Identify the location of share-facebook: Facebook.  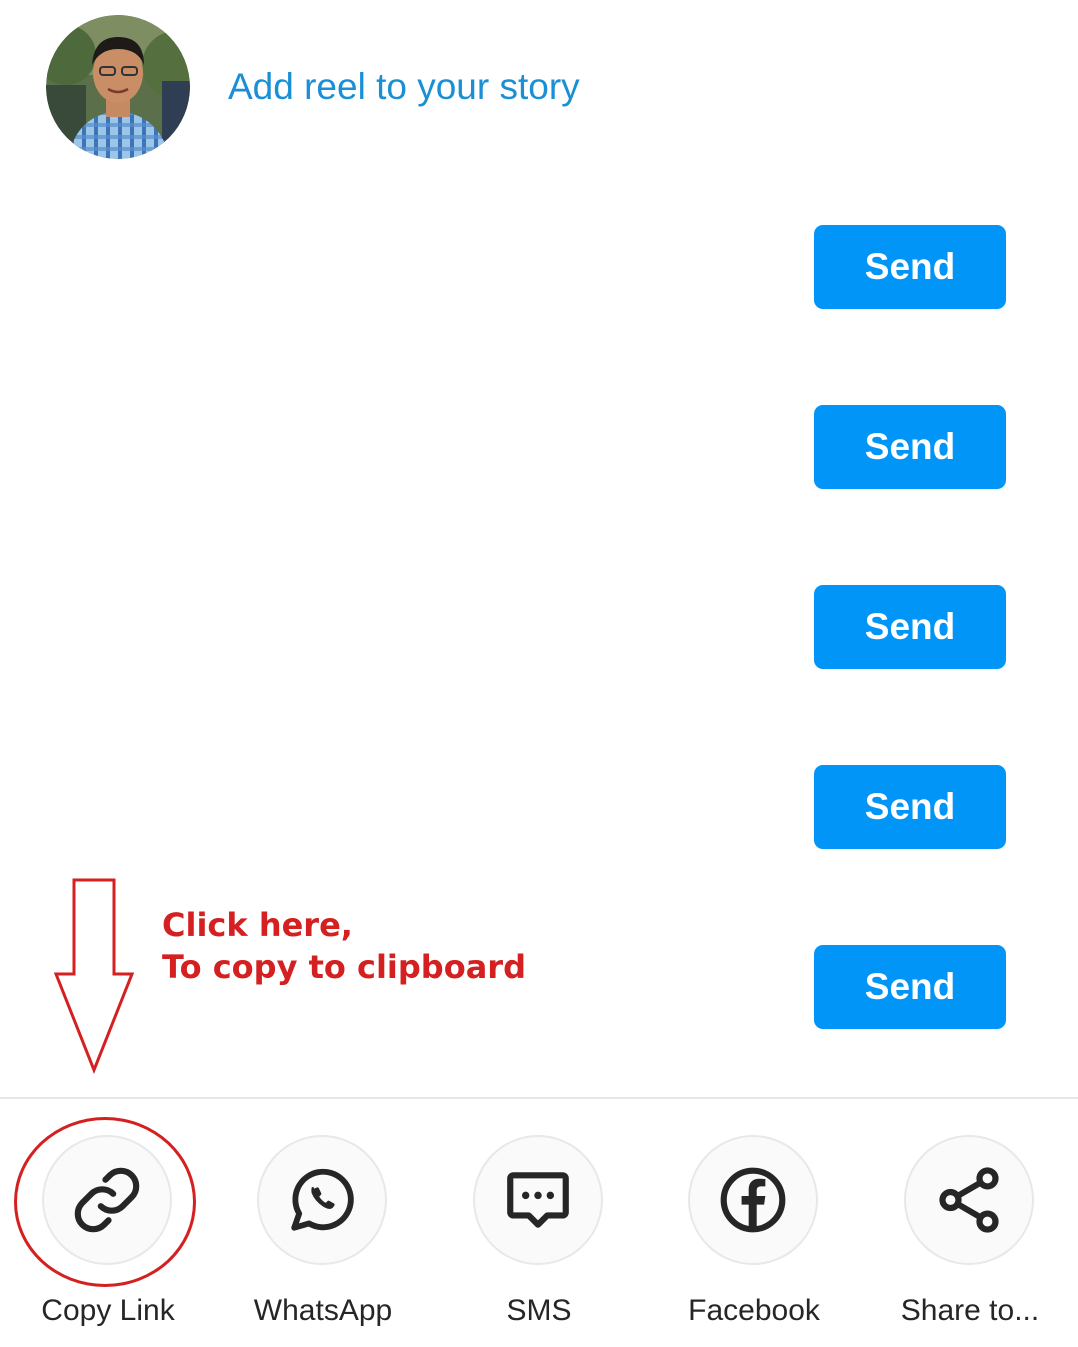
(754, 1239).